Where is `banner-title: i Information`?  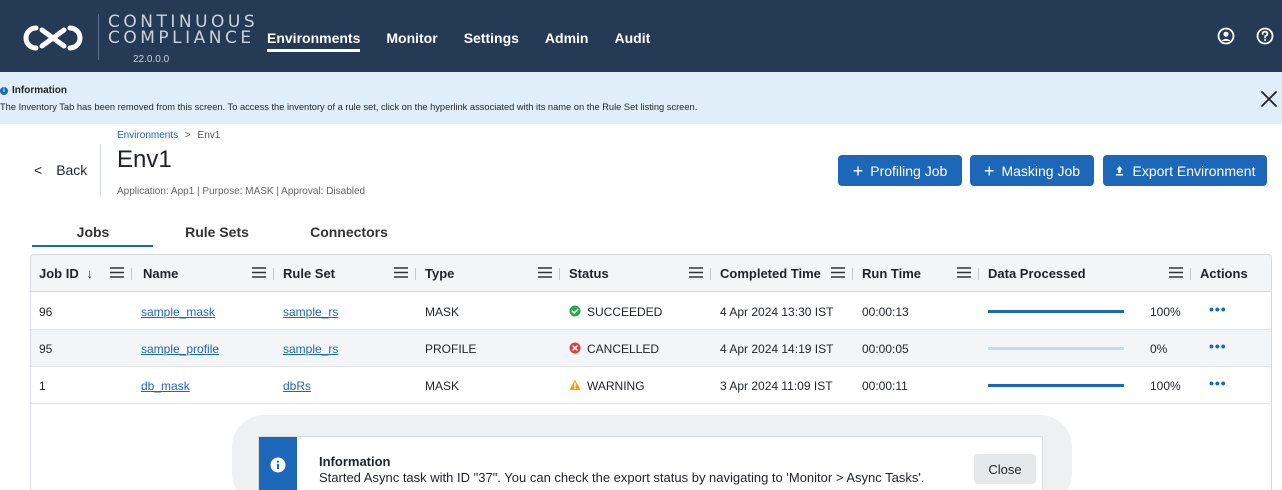 banner-title: i Information is located at coordinates (33, 90).